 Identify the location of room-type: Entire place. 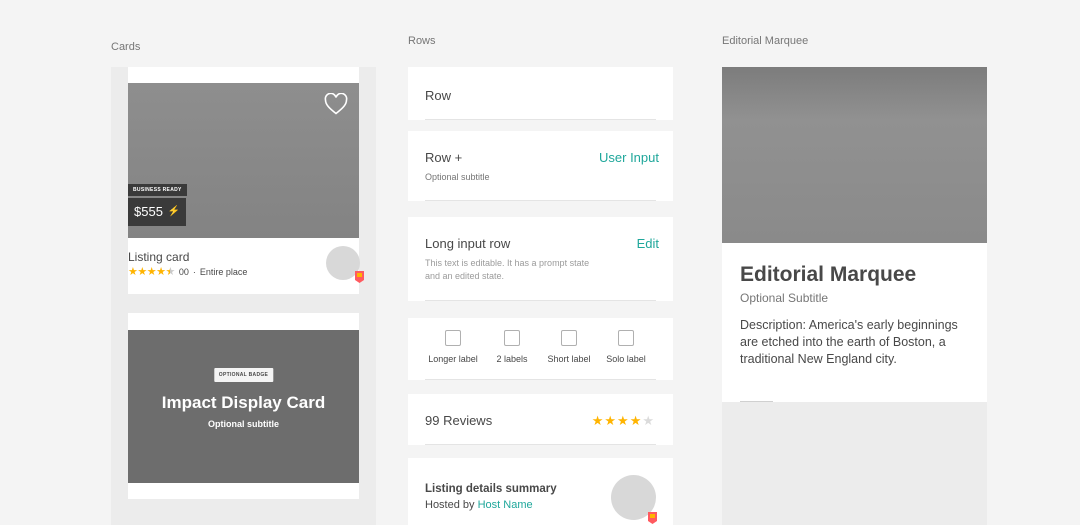
(223, 271).